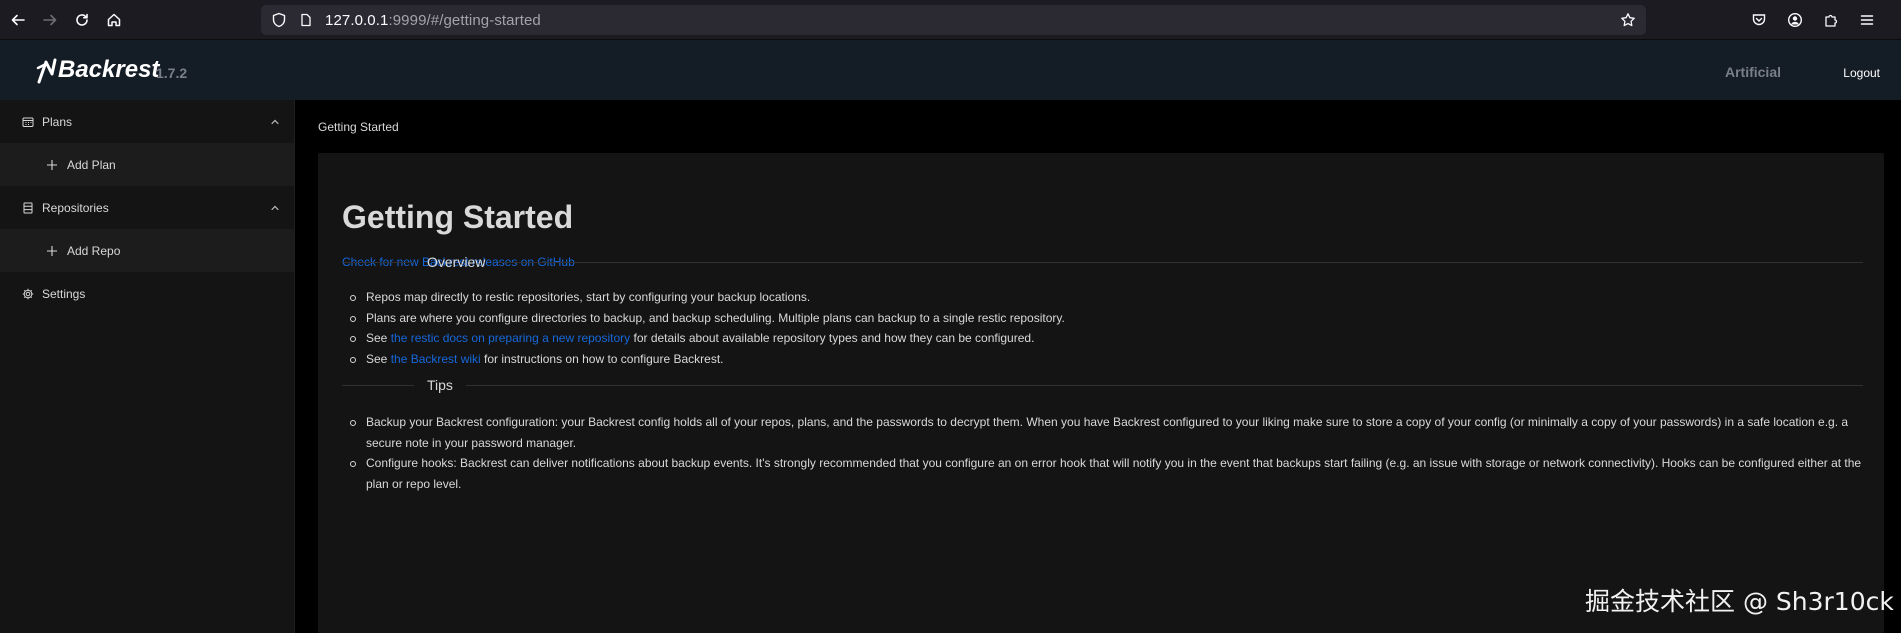 Image resolution: width=1901 pixels, height=633 pixels. I want to click on overview-divider: Overview, so click(1102, 262).